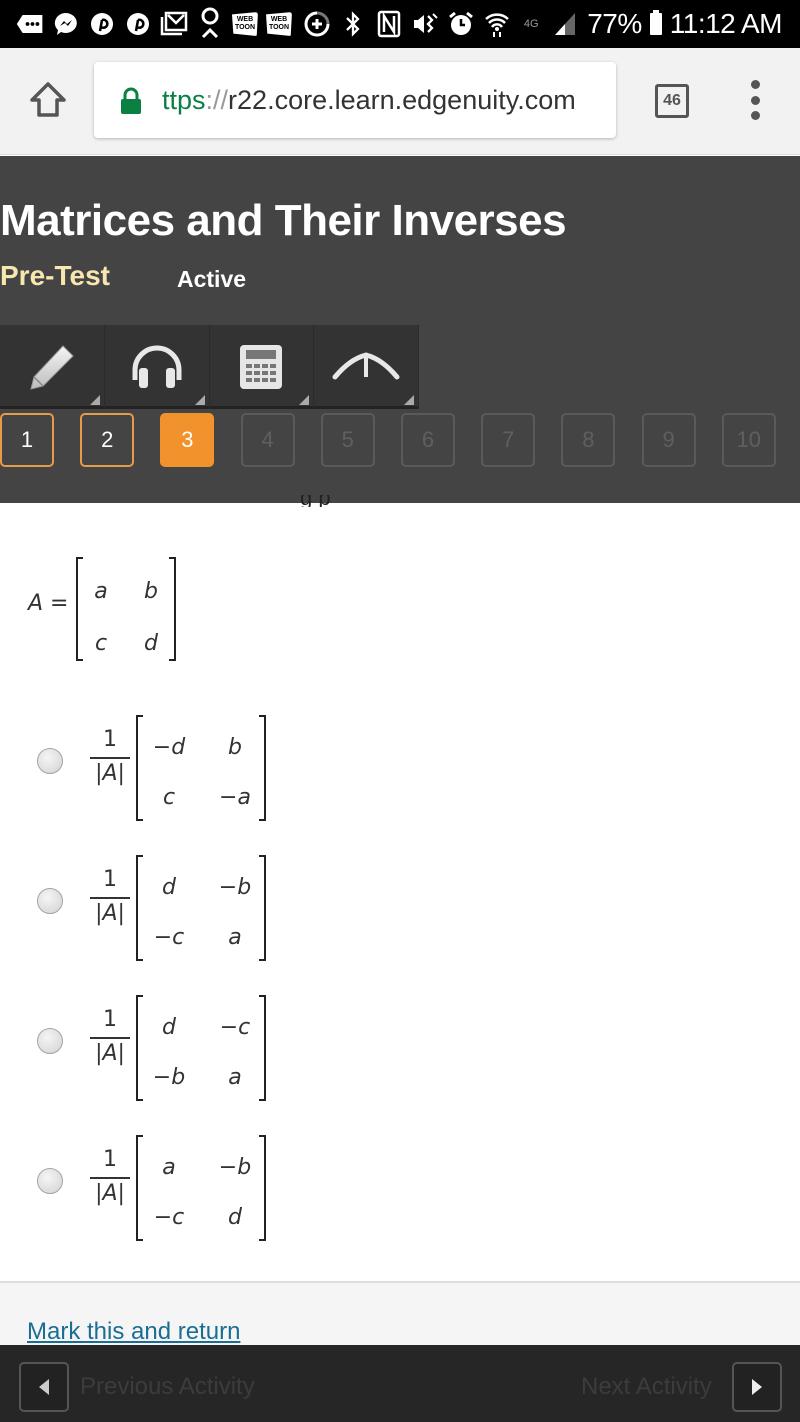 This screenshot has width=800, height=1422. I want to click on answer-option: 1 |A| −d b c −a, so click(160, 758).